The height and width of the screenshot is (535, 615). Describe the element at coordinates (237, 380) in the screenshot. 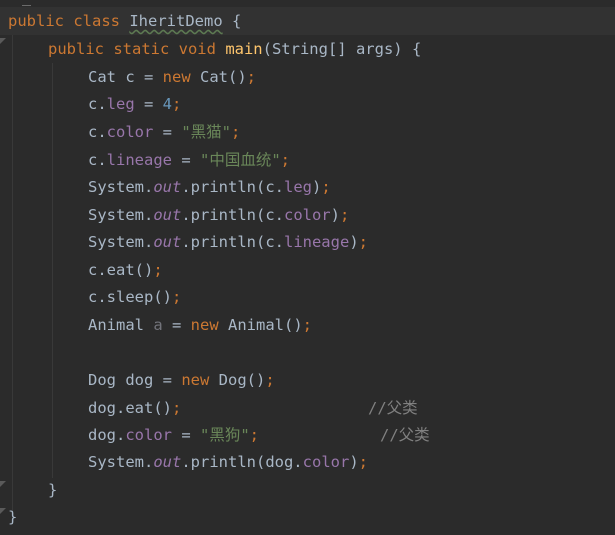

I see `code-text: Dog()` at that location.